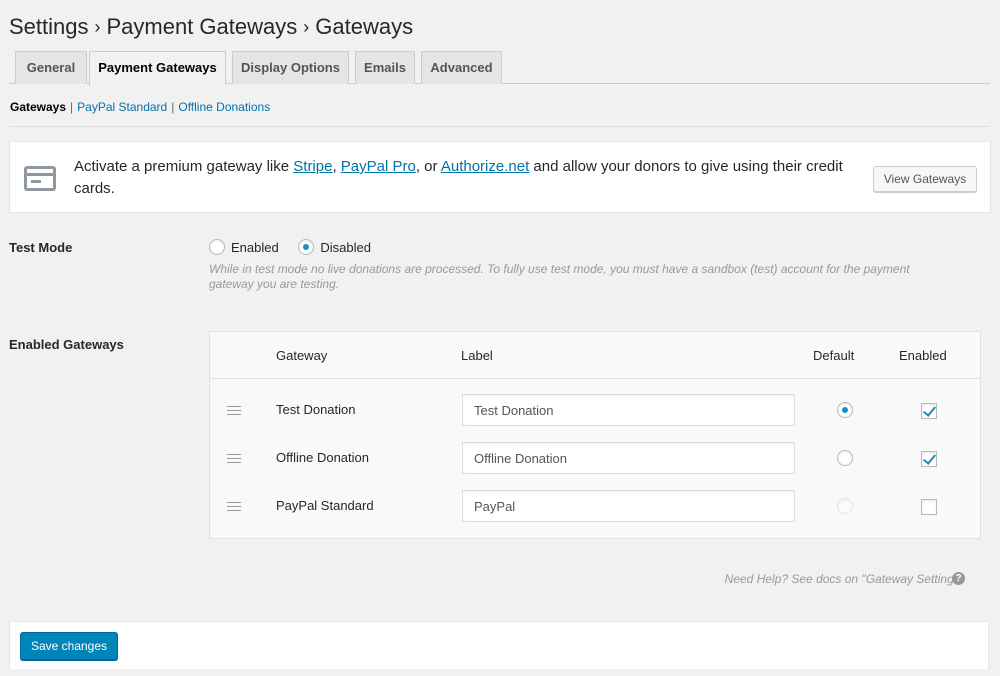 Image resolution: width=1000 pixels, height=676 pixels. What do you see at coordinates (385, 67) in the screenshot?
I see `tab-emails: Emails` at bounding box center [385, 67].